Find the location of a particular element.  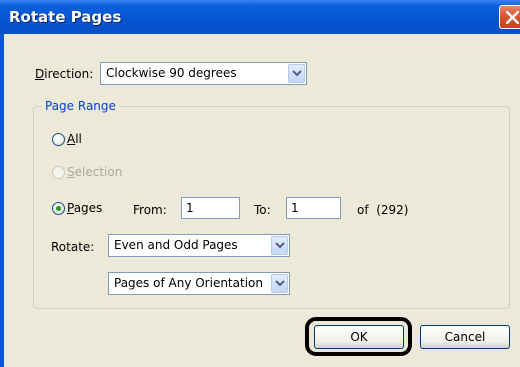

orientation-value: Pages of Any Orientation is located at coordinates (188, 283).